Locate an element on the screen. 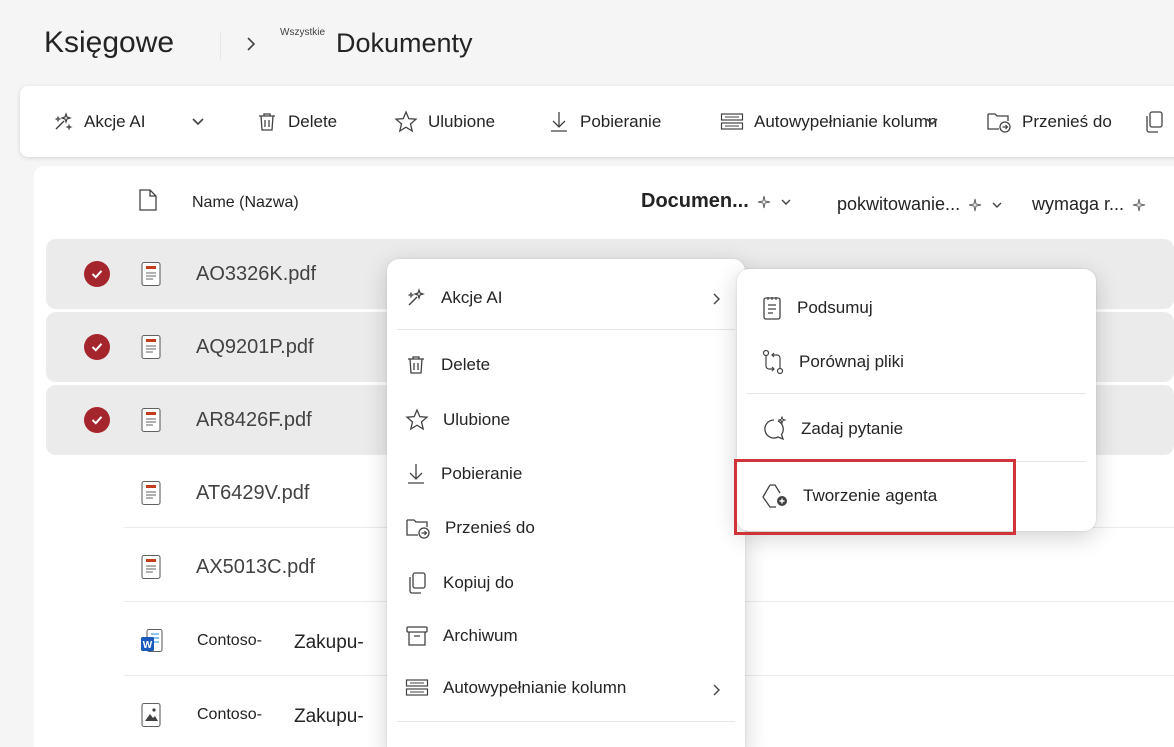 This screenshot has height=747, width=1174. toolbar-ai-actions-dropdown is located at coordinates (198, 121).